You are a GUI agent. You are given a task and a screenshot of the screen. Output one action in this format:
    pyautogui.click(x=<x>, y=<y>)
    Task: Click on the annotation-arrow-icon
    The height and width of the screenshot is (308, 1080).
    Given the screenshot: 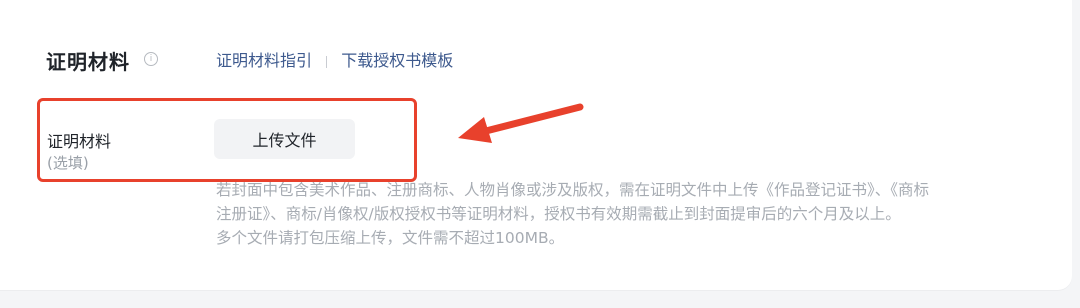 What is the action you would take?
    pyautogui.click(x=521, y=123)
    